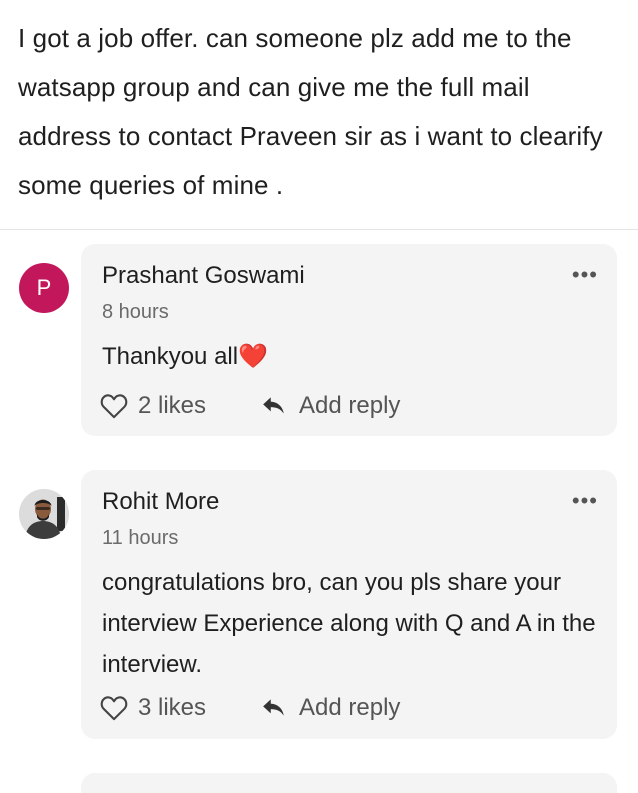 This screenshot has height=793, width=638. Describe the element at coordinates (319, 229) in the screenshot. I see `divider` at that location.